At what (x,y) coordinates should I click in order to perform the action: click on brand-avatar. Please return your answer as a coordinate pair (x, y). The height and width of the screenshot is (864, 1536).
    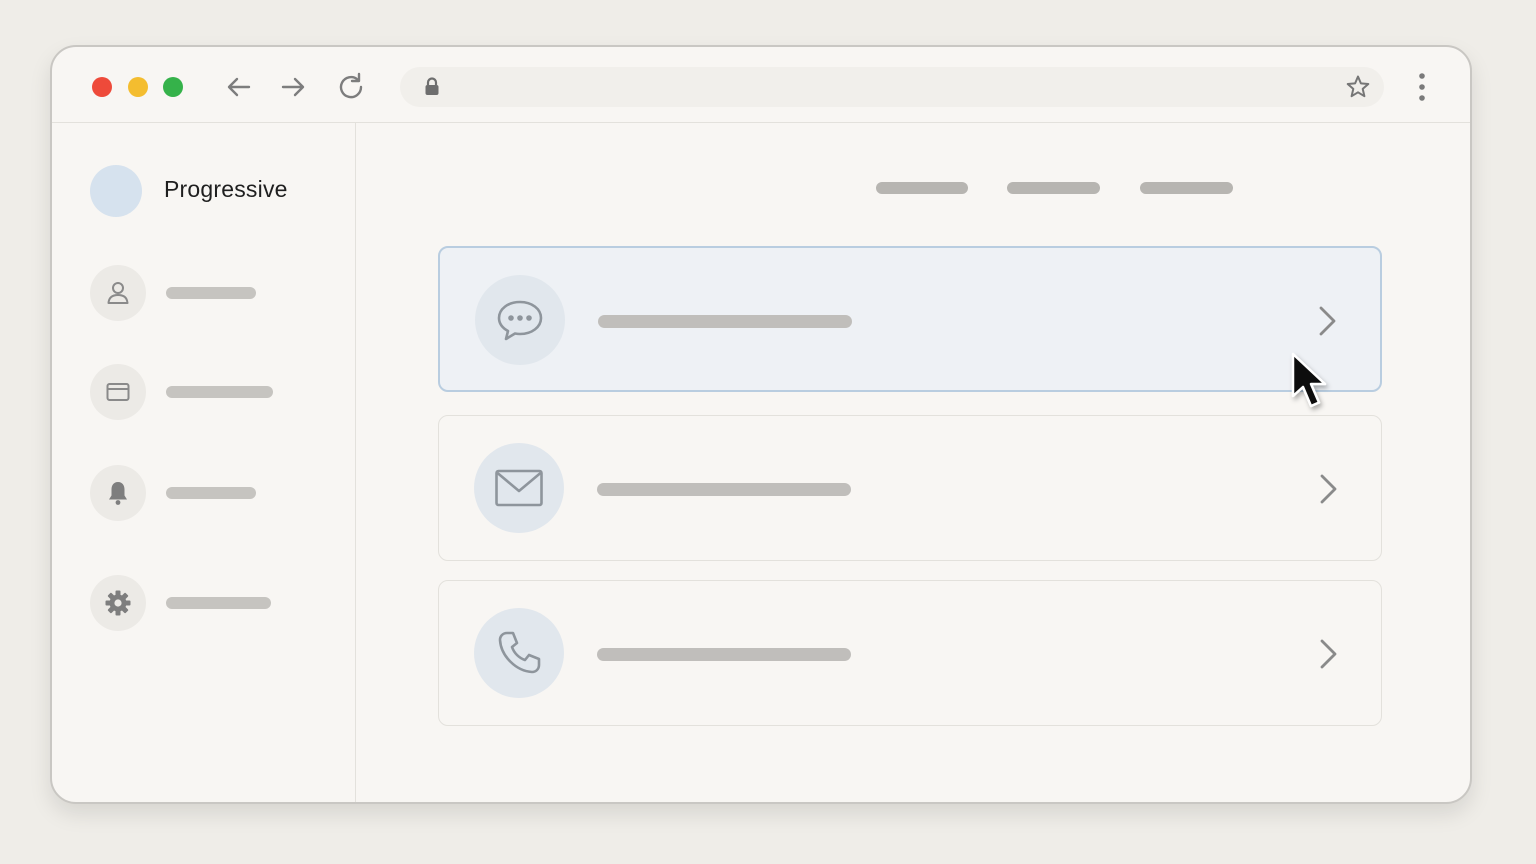
    Looking at the image, I should click on (116, 191).